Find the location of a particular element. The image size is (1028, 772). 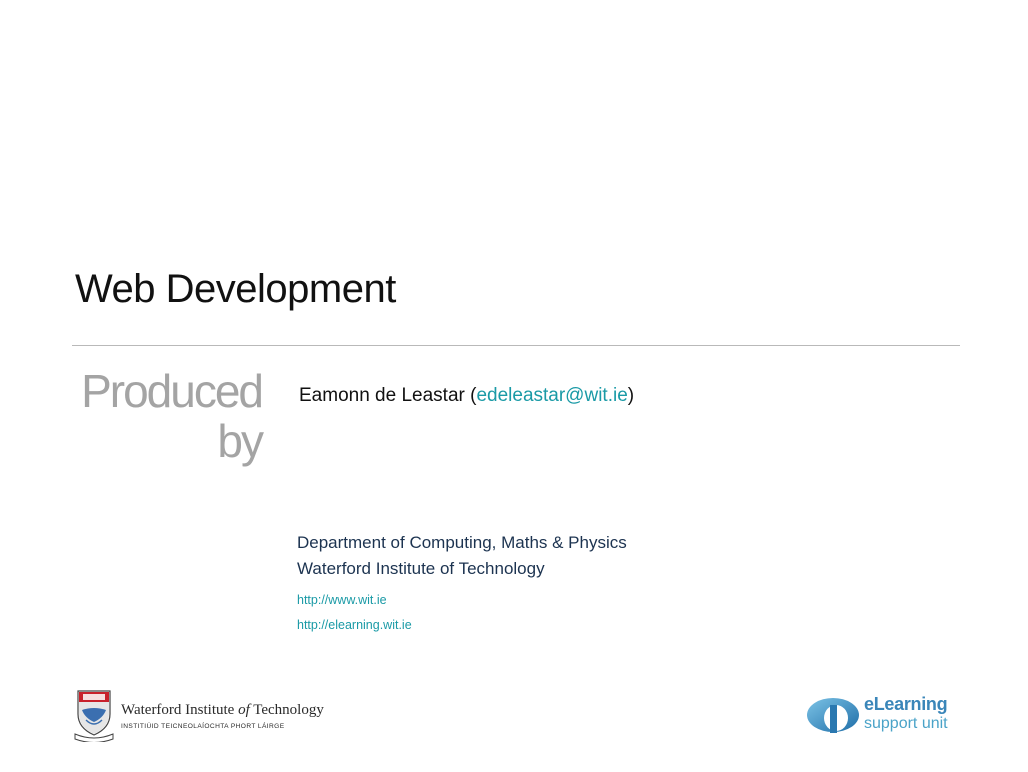

title-divider is located at coordinates (516, 345).